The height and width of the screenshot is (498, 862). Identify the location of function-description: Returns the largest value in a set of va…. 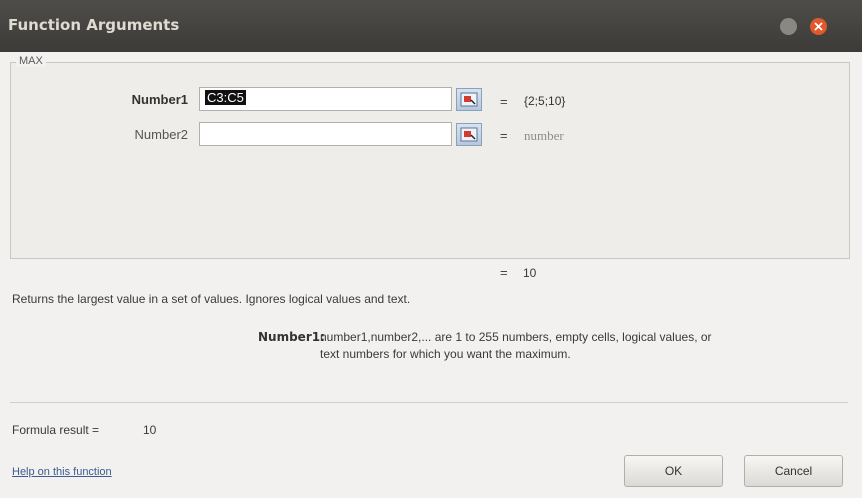
(211, 299).